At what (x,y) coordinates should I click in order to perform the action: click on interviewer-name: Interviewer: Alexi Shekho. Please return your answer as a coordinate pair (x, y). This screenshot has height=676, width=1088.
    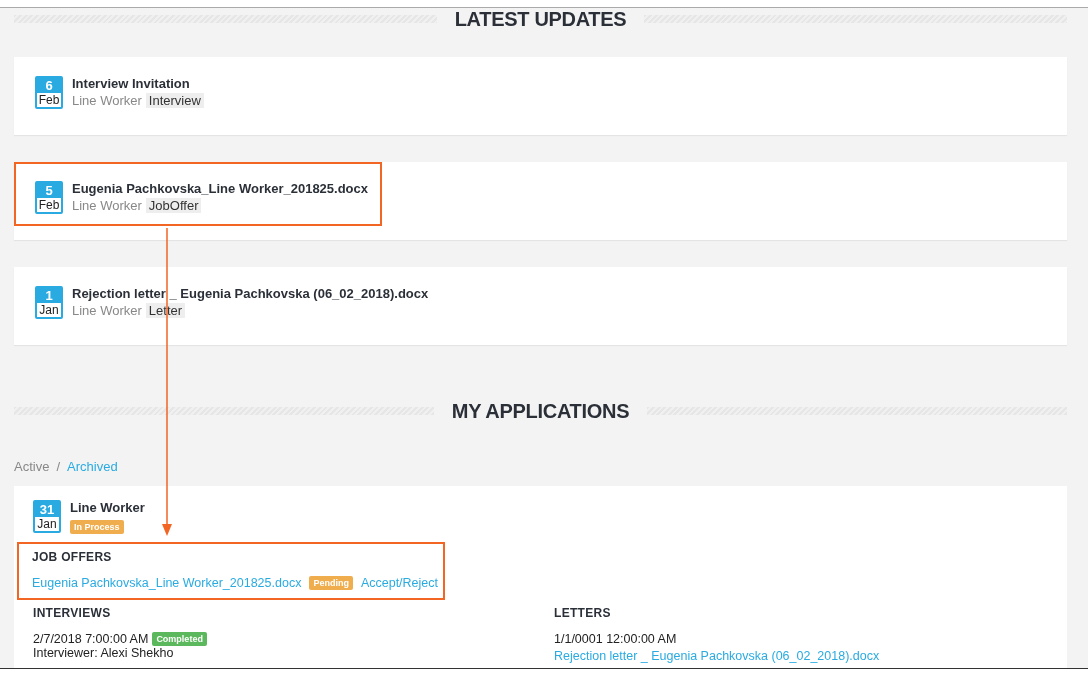
    Looking at the image, I should click on (104, 653).